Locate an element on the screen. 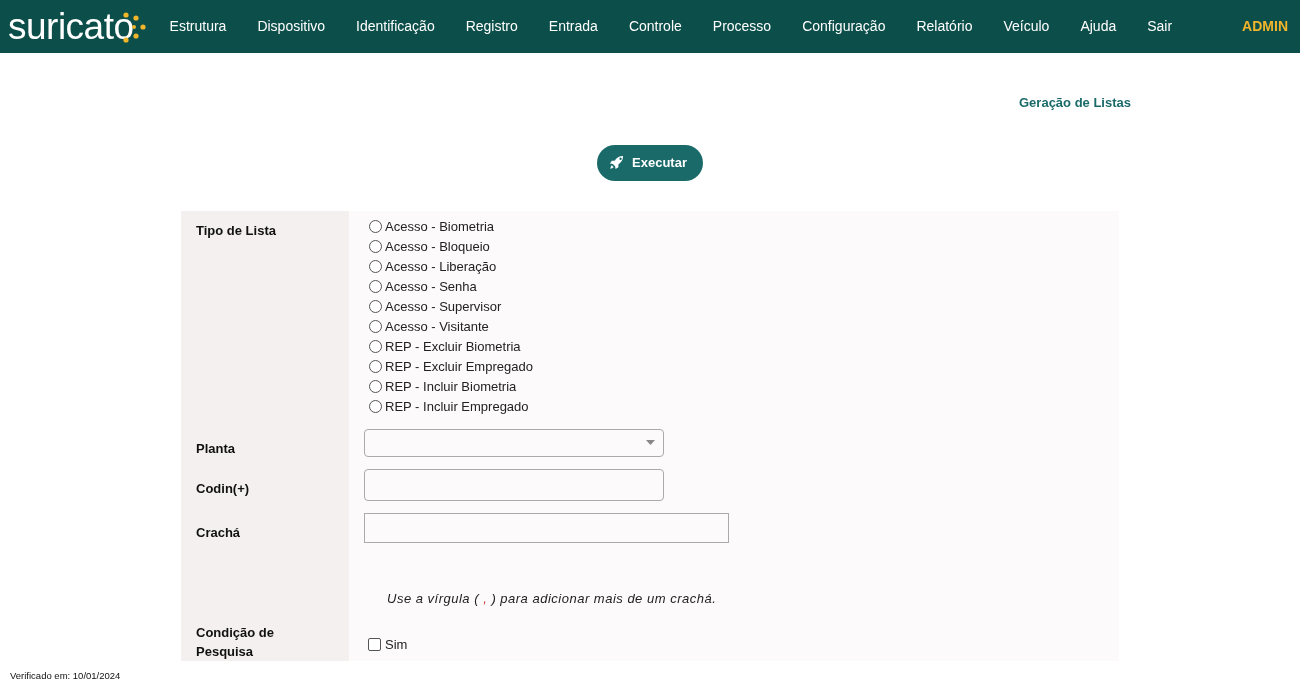  brand-name: suricato is located at coordinates (71, 26).